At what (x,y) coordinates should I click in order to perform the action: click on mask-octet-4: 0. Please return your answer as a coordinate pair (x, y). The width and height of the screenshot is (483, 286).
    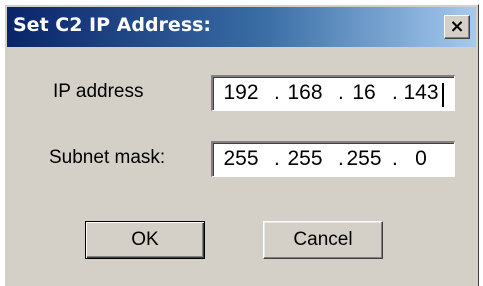
    Looking at the image, I should click on (421, 159).